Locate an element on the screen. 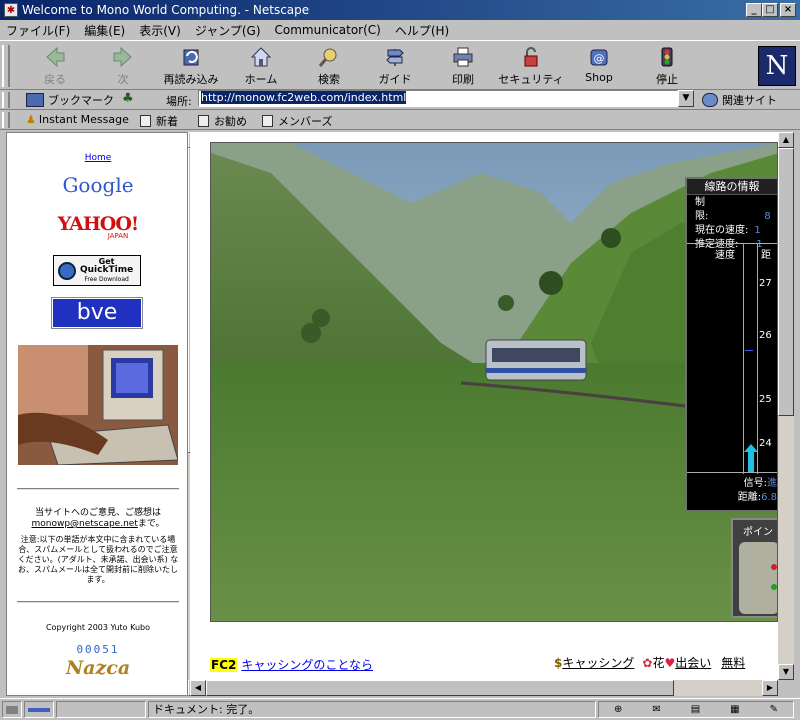  distance-value: 6.8 is located at coordinates (769, 497).